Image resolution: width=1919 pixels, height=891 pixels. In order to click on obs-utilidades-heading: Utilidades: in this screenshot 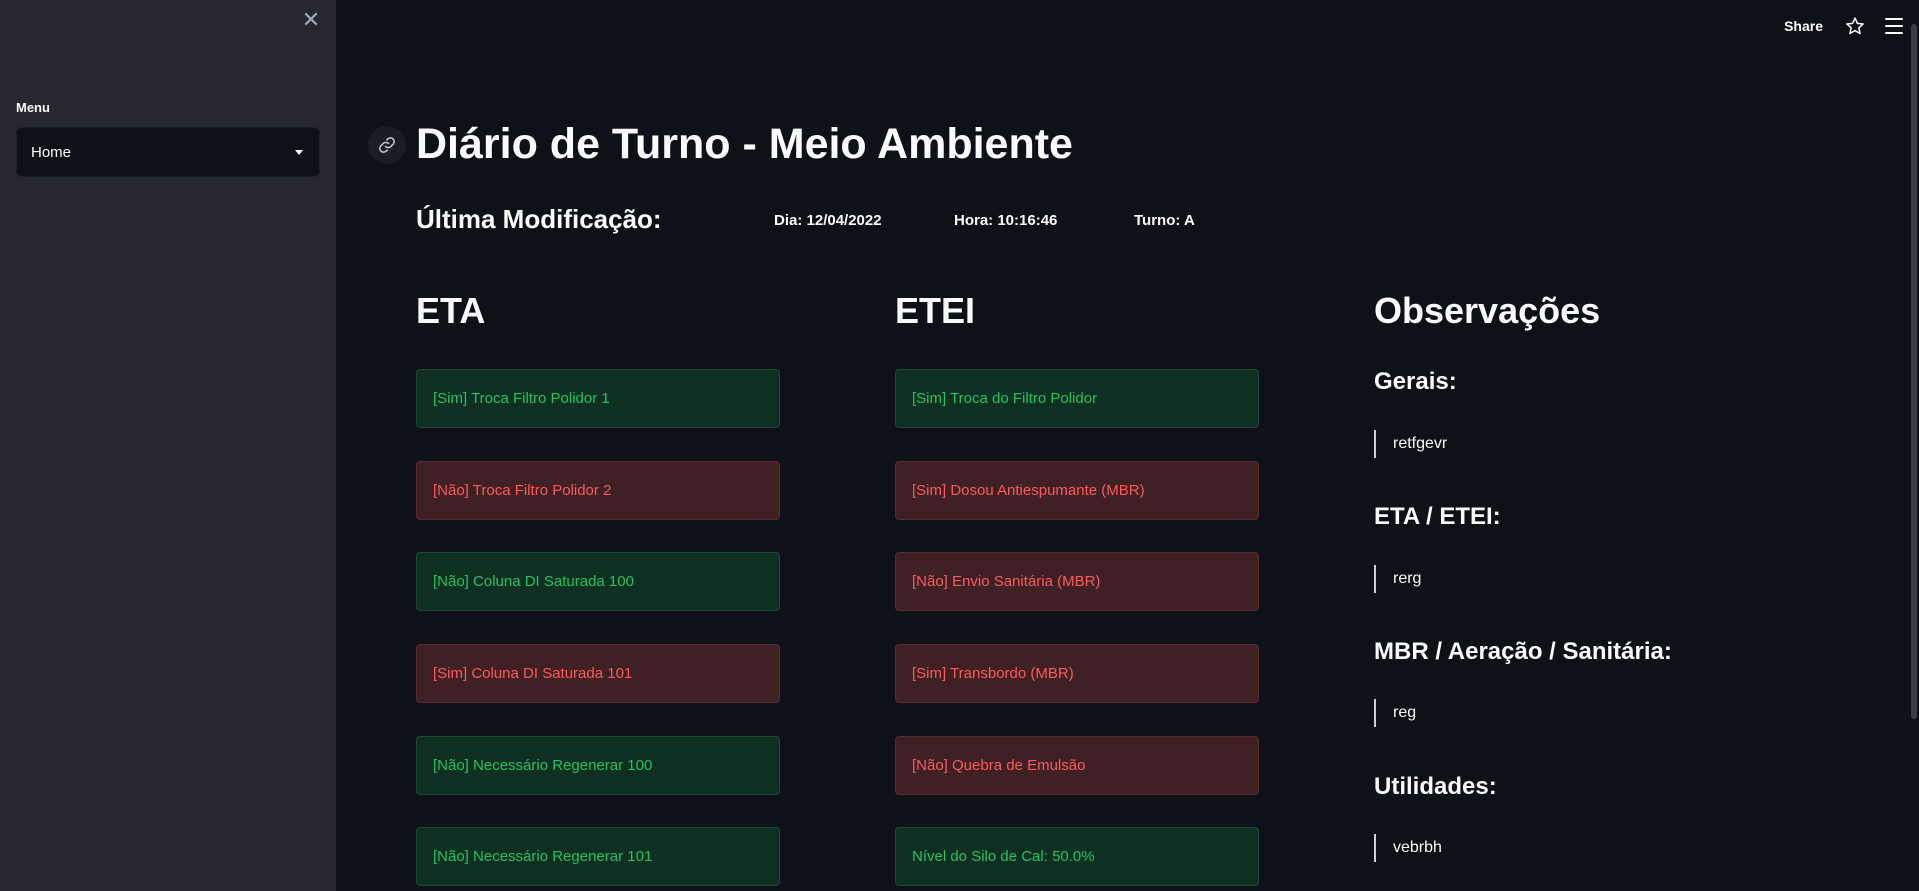, I will do `click(1435, 786)`.